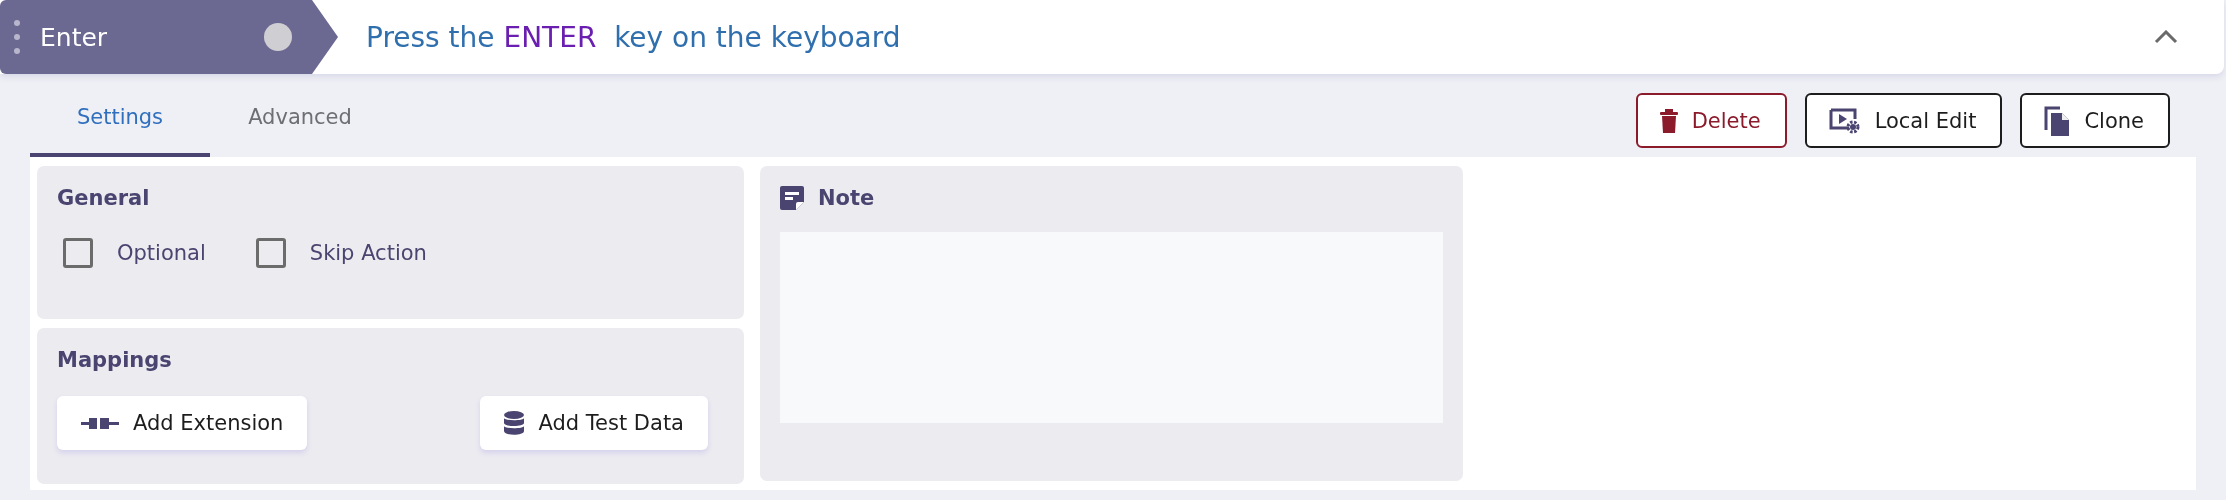  I want to click on clone-button: Clone, so click(2095, 120).